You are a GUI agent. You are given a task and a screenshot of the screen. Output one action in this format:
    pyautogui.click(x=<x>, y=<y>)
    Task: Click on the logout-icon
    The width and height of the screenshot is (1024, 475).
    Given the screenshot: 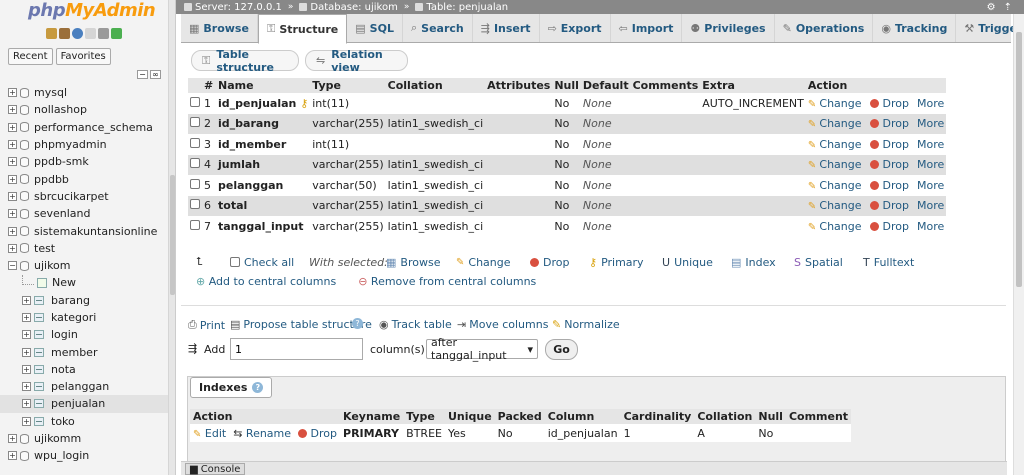 What is the action you would take?
    pyautogui.click(x=64, y=33)
    